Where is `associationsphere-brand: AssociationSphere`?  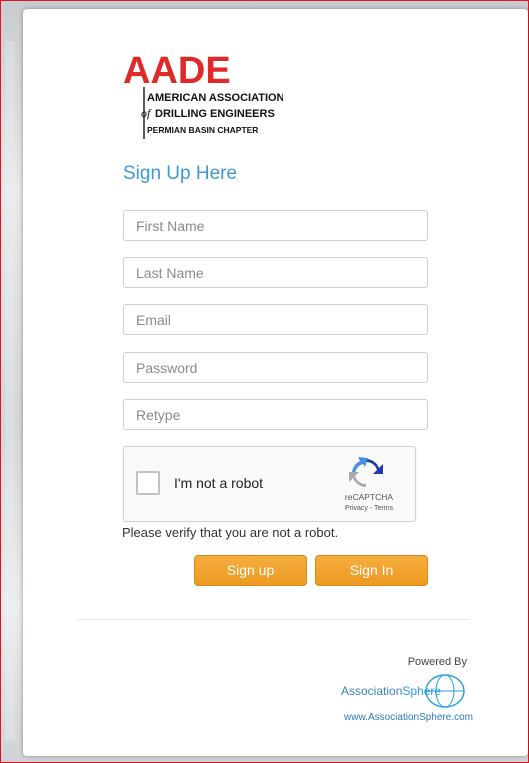
associationsphere-brand: AssociationSphere is located at coordinates (391, 691).